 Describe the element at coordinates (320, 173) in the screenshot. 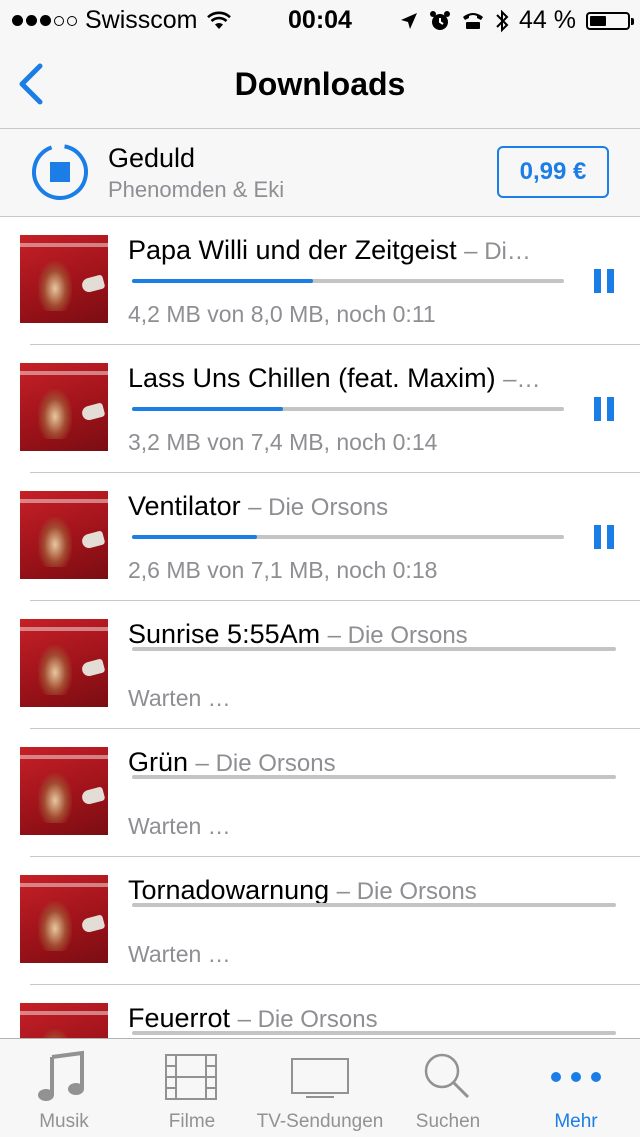

I see `current-download: Geduld Phenomden & Eki 0,99 €` at that location.